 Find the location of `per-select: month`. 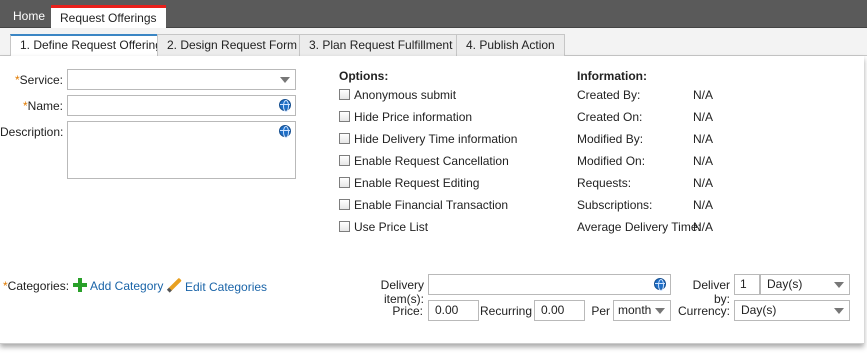

per-select: month is located at coordinates (642, 310).